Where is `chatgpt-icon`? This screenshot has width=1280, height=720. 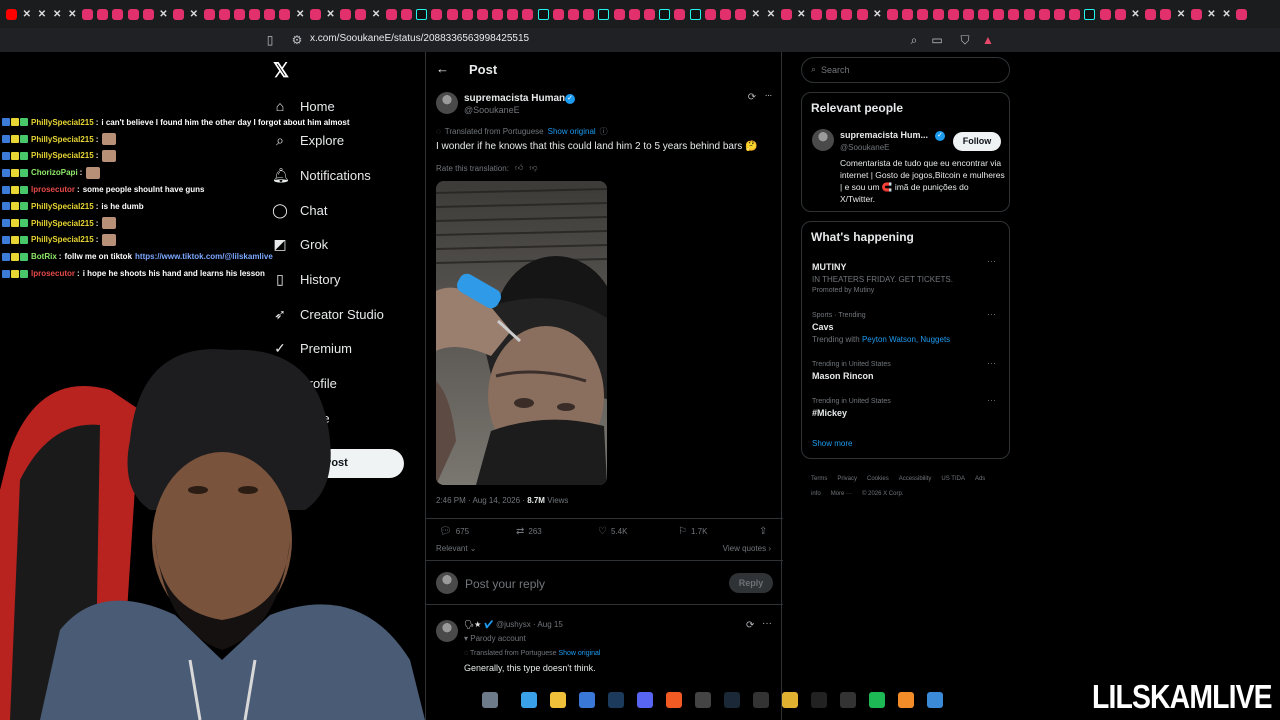 chatgpt-icon is located at coordinates (703, 700).